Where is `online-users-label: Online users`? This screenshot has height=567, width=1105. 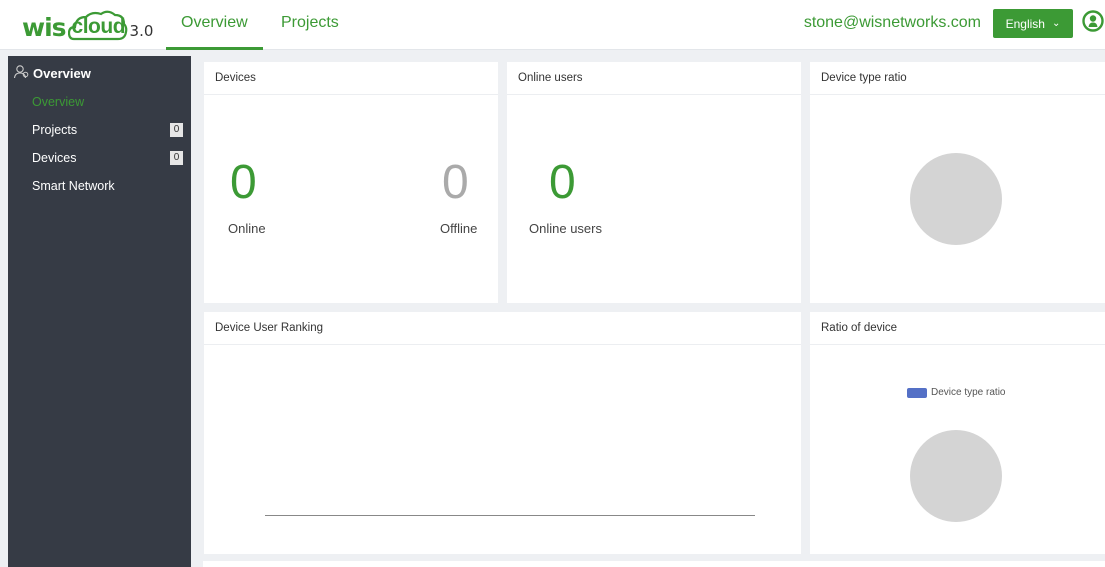 online-users-label: Online users is located at coordinates (565, 228).